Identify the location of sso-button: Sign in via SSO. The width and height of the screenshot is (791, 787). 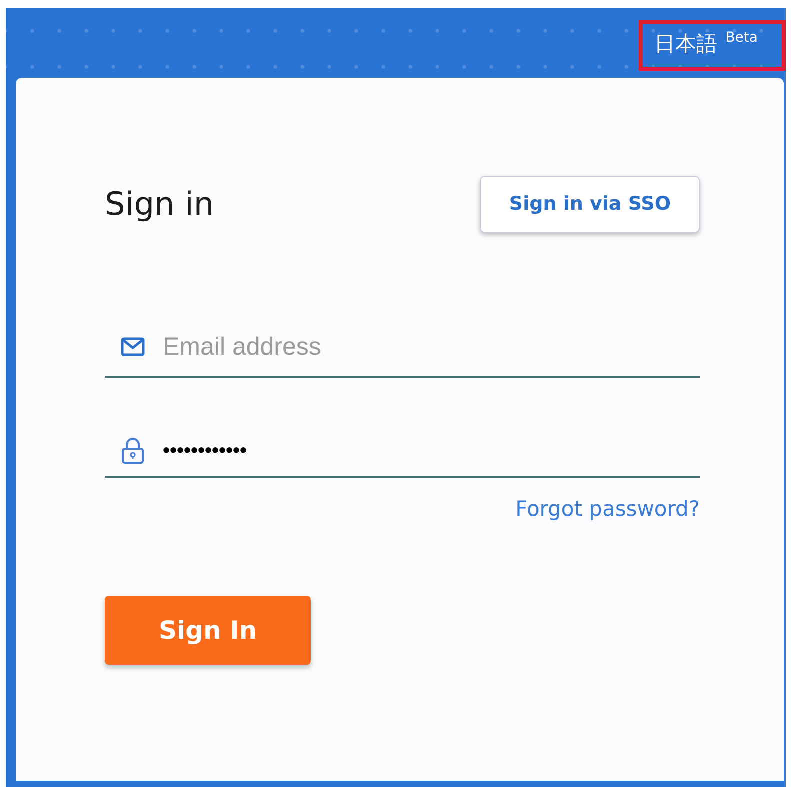
(590, 204).